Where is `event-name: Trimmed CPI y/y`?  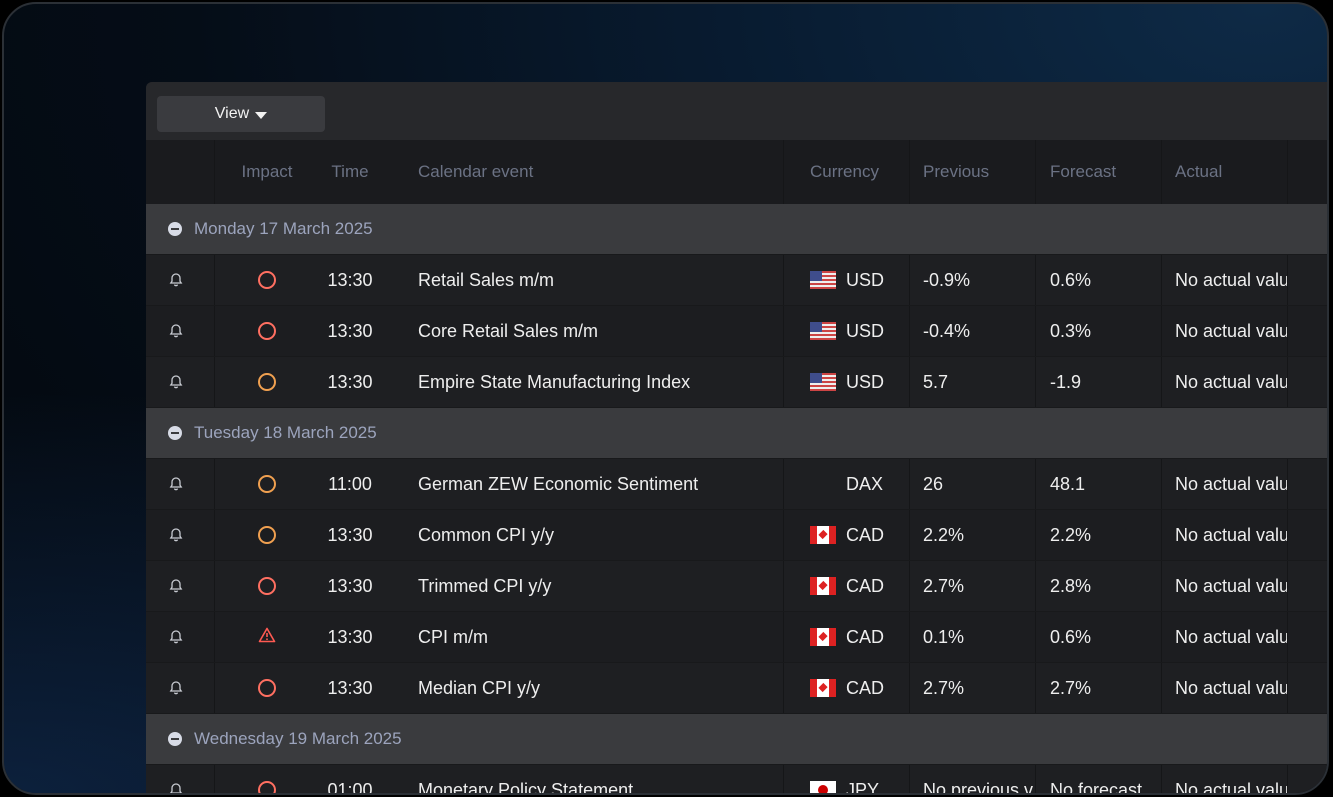 event-name: Trimmed CPI y/y is located at coordinates (598, 586).